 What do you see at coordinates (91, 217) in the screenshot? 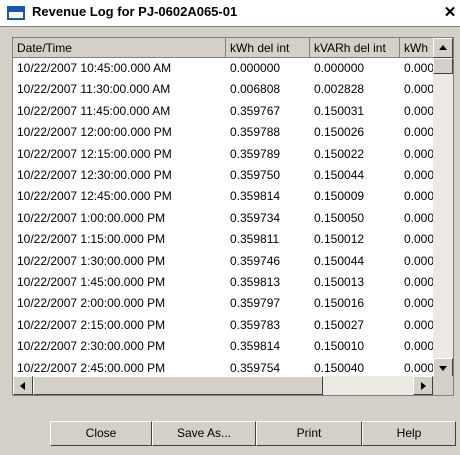
I see `cell-datetime: 10/22/2007 1:00:00.000 PM` at bounding box center [91, 217].